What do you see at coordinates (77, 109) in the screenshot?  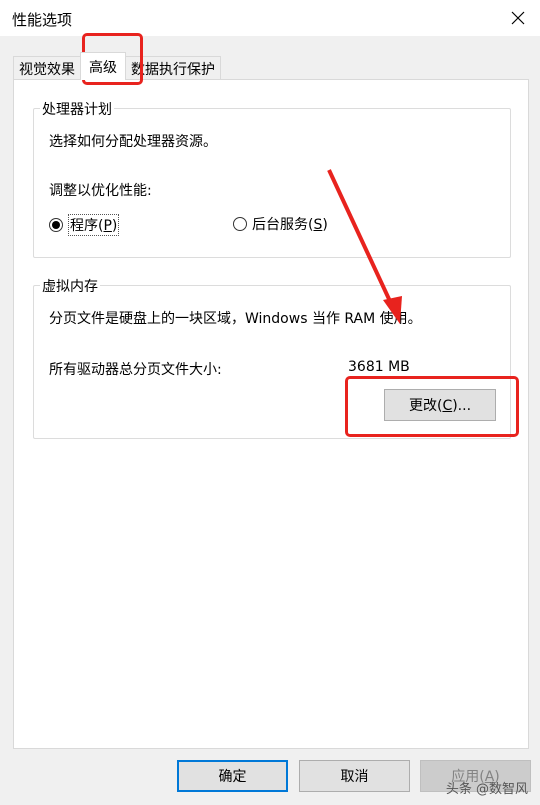 I see `group-title: 处理器计划` at bounding box center [77, 109].